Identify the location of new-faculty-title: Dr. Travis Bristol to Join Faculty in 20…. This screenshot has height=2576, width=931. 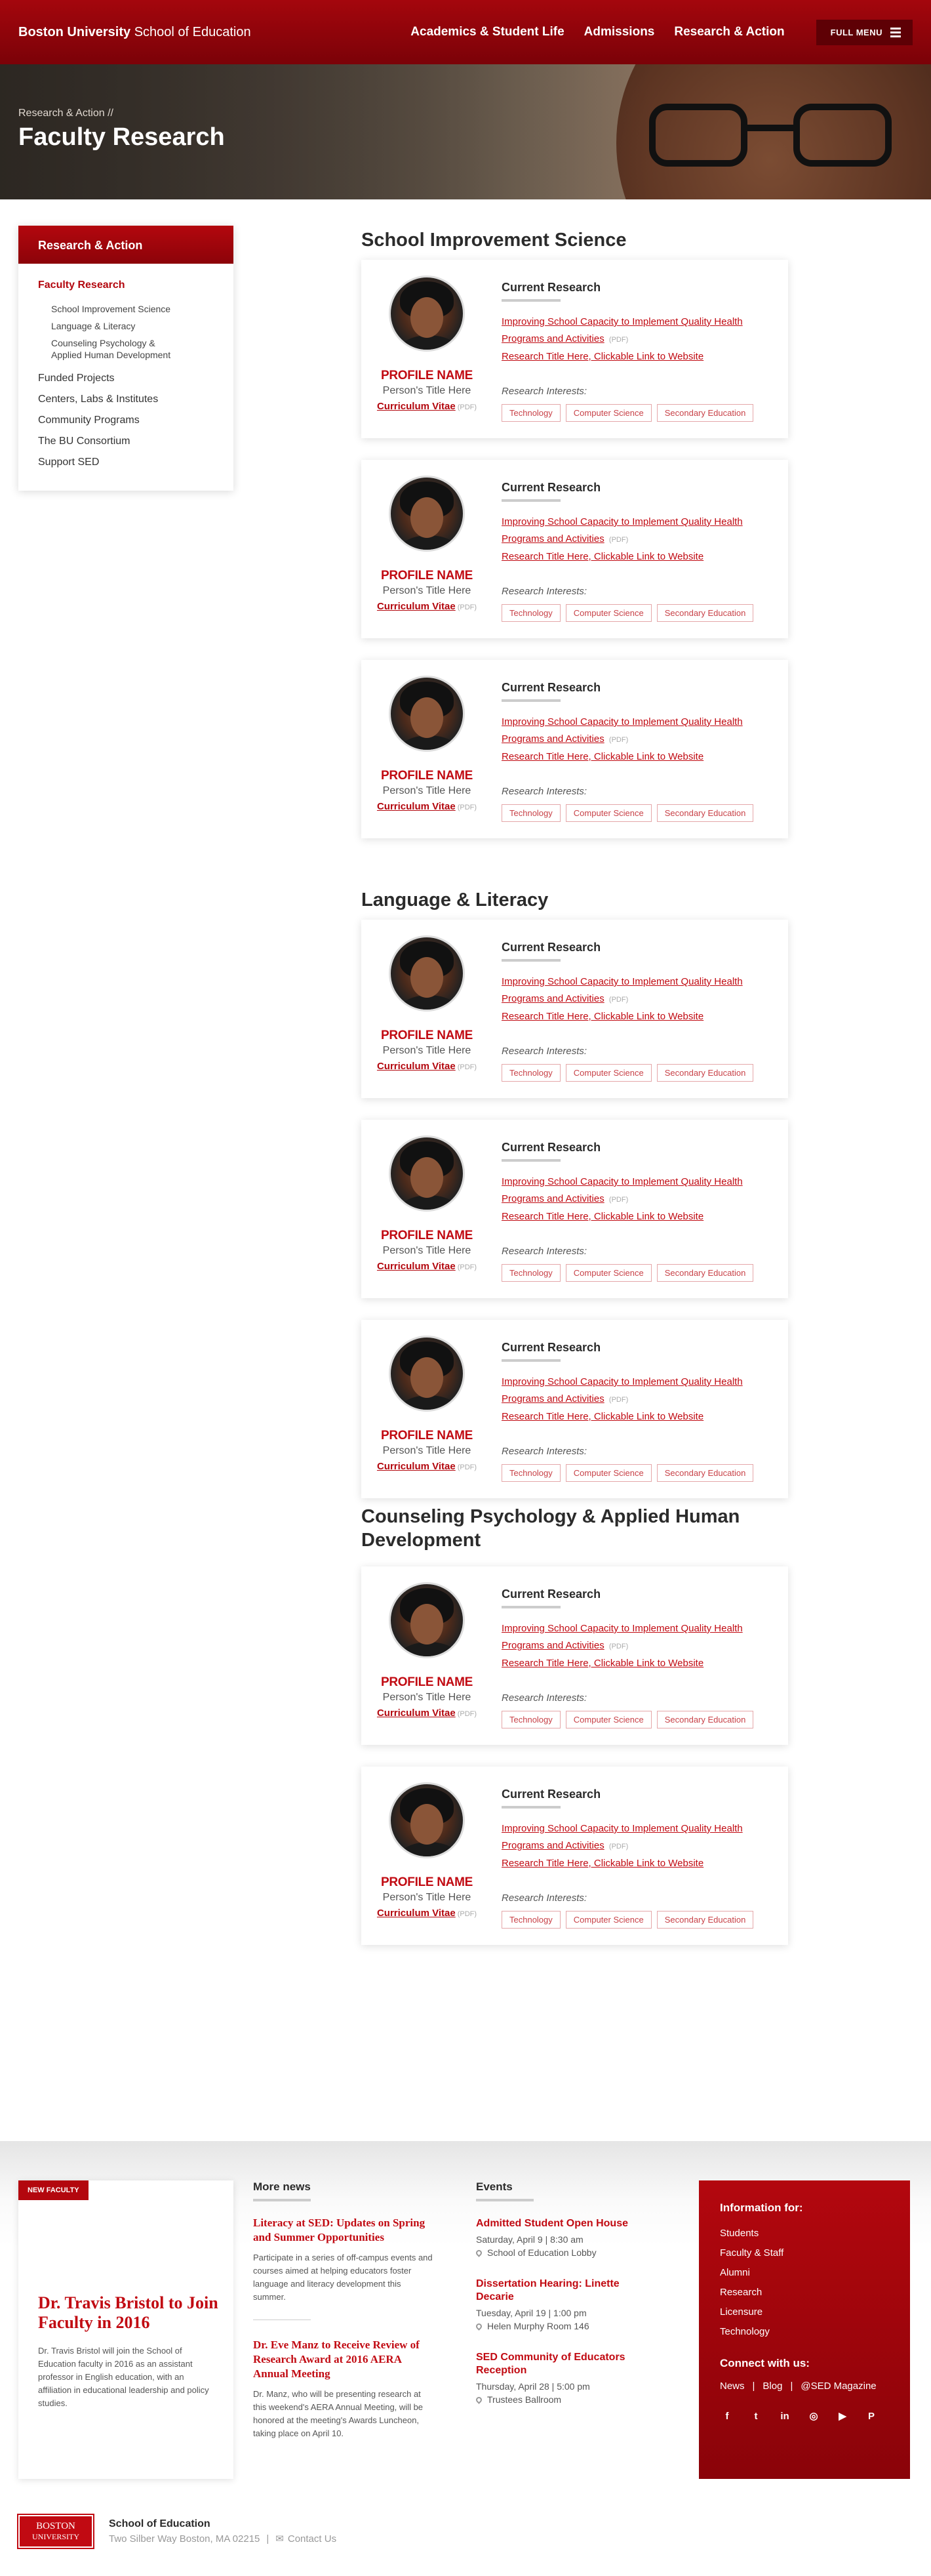
(130, 2313).